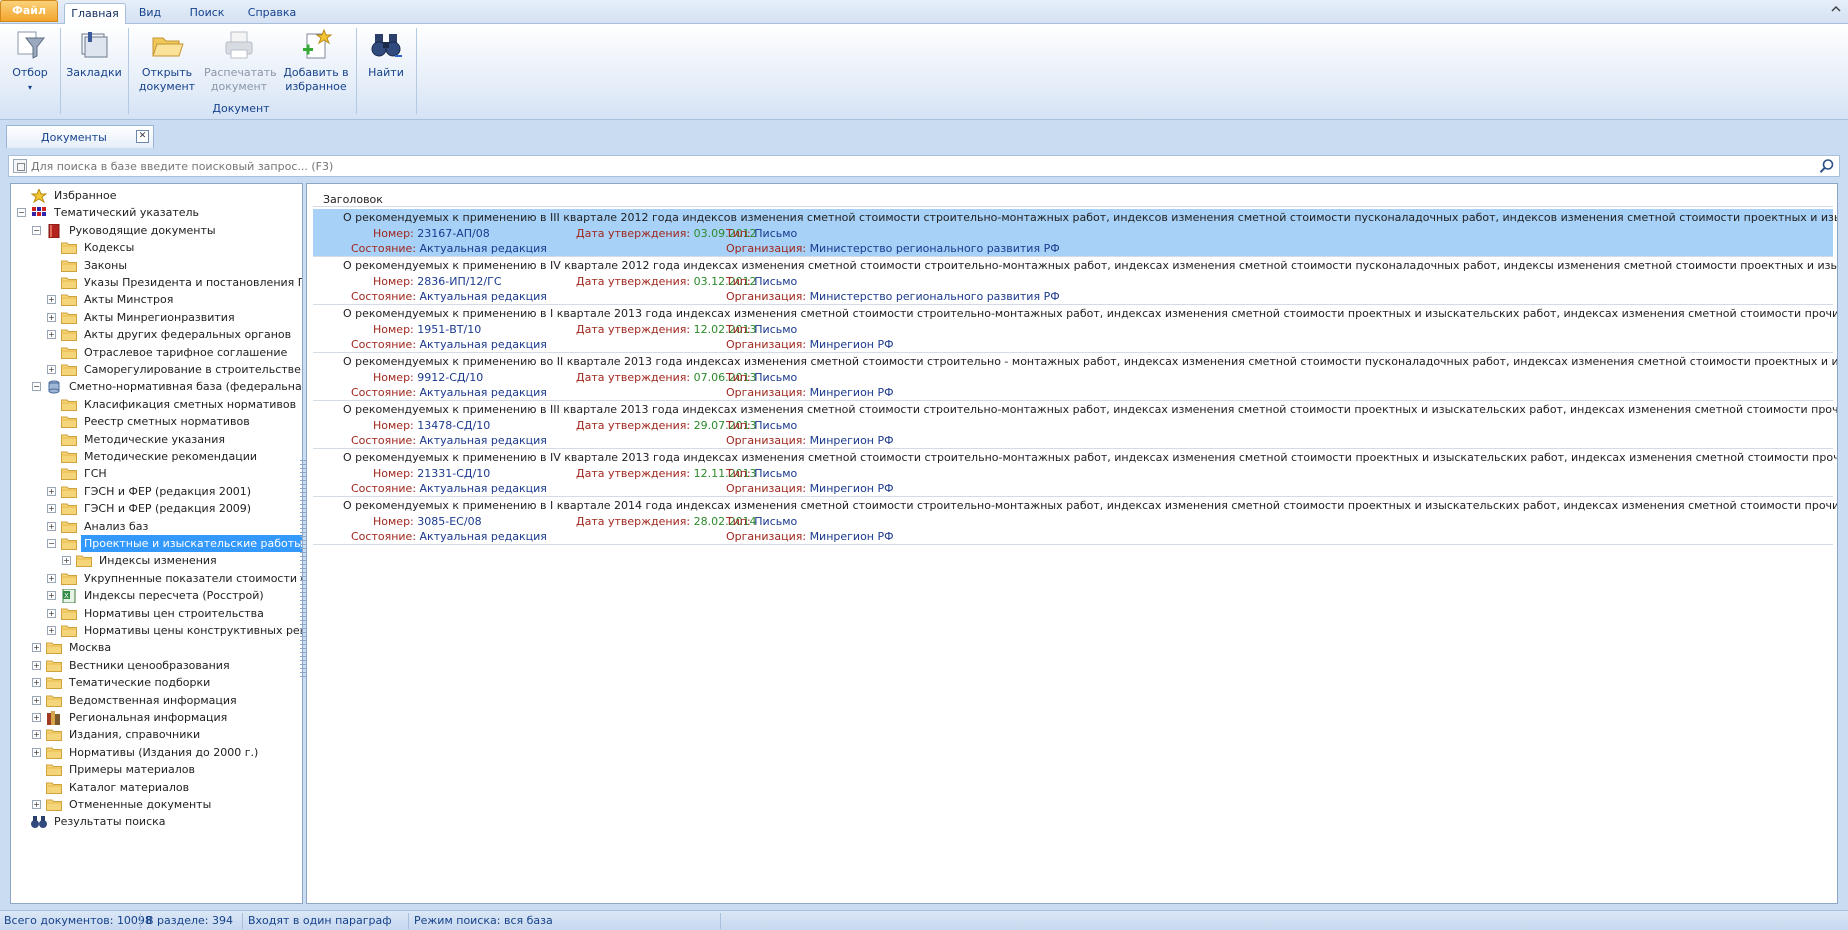 The image size is (1848, 930). Describe the element at coordinates (174, 578) in the screenshot. I see `tree-item: + Укрупненные показатели стоимости стро` at that location.